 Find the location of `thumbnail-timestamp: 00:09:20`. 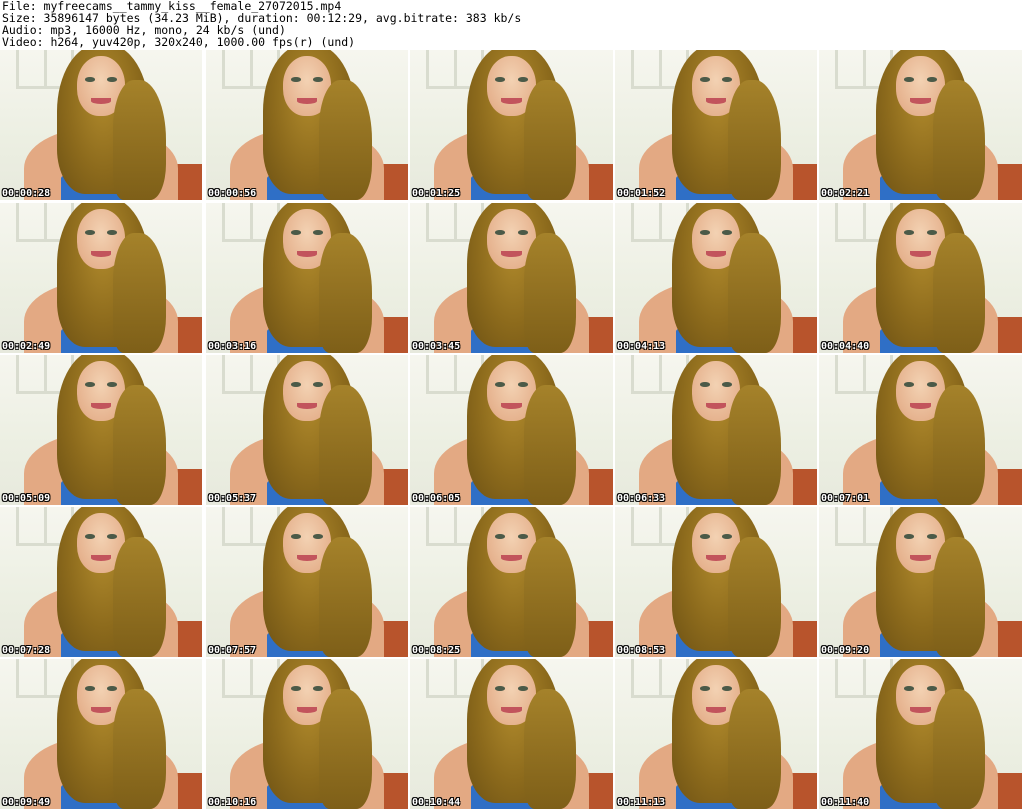

thumbnail-timestamp: 00:09:20 is located at coordinates (845, 650).